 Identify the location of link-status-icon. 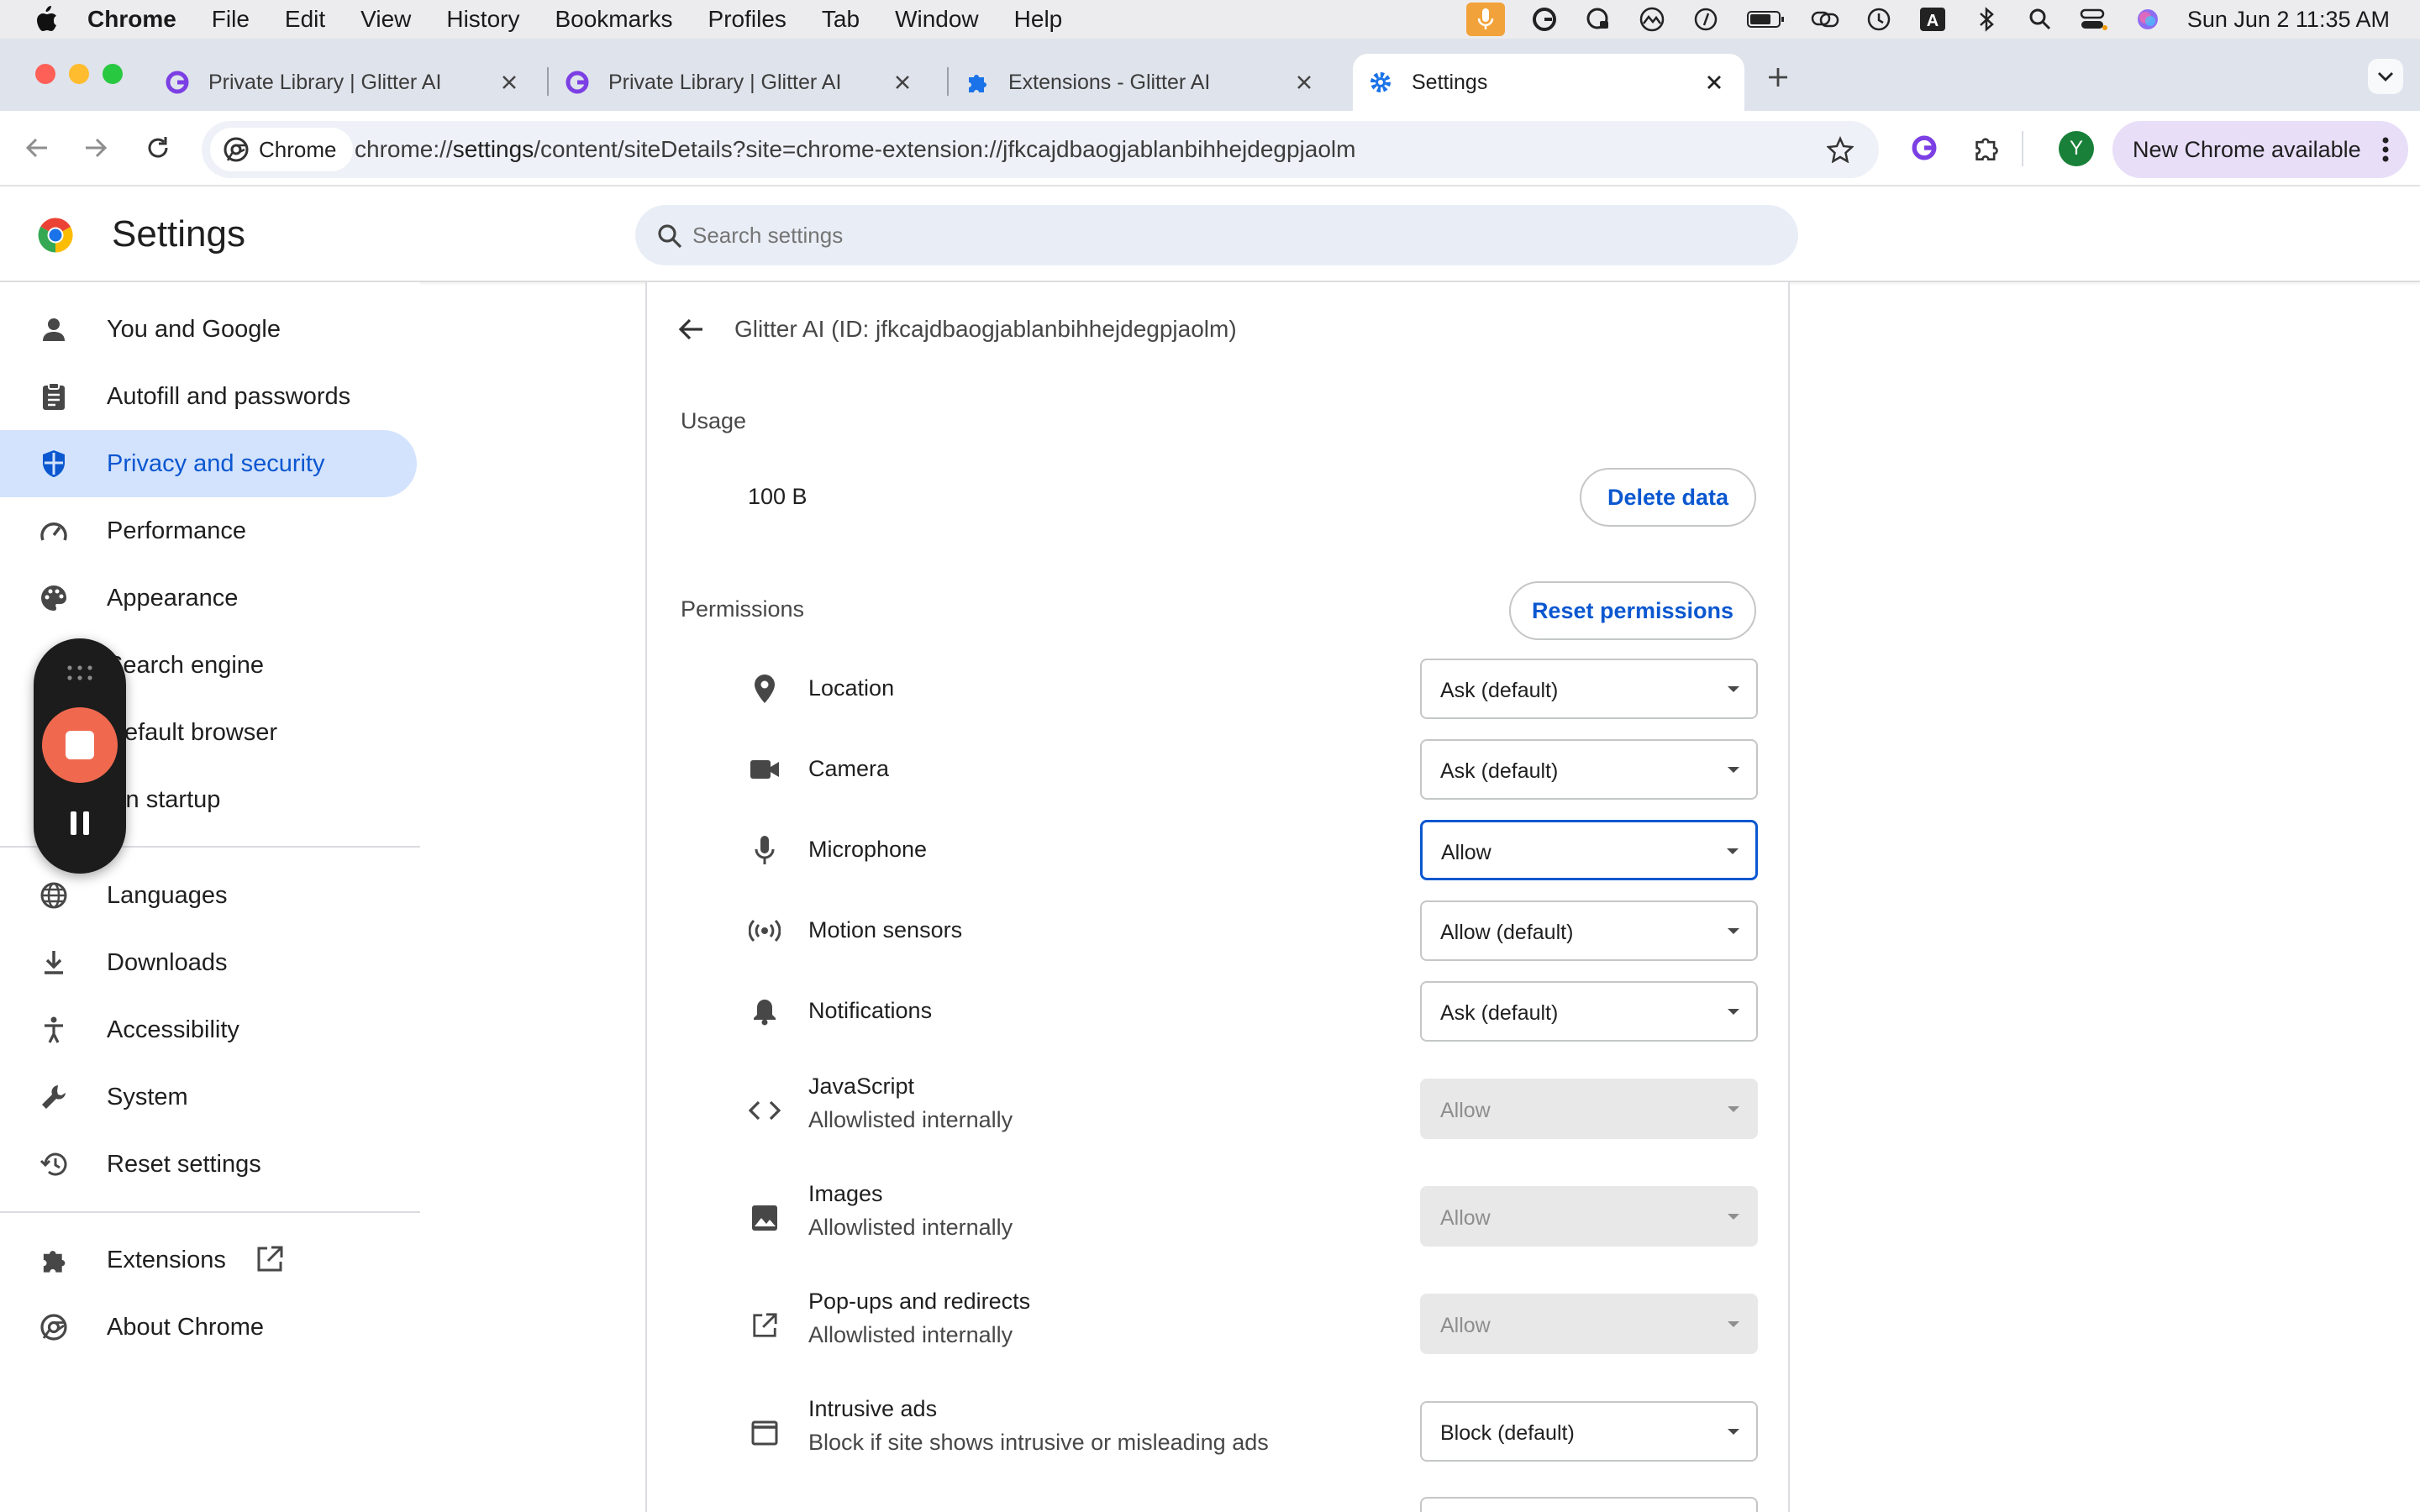
(1825, 19).